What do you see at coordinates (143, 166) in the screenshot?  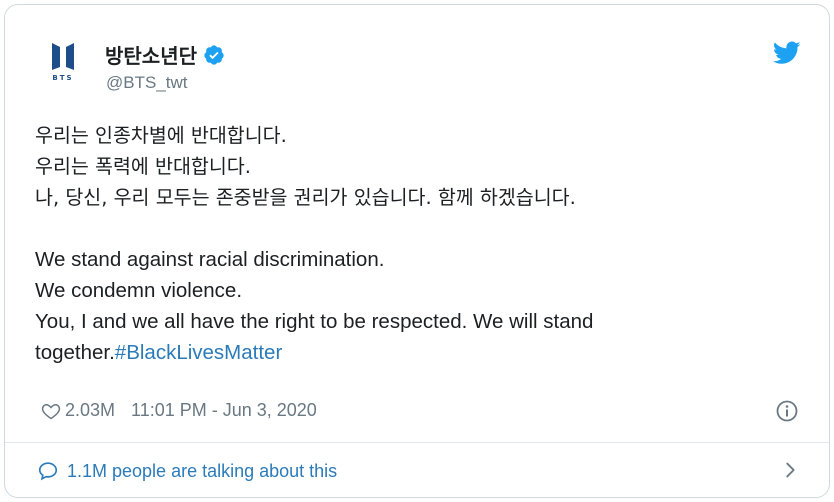 I see `korean-line: 우리는 폭력에 반대합니다.` at bounding box center [143, 166].